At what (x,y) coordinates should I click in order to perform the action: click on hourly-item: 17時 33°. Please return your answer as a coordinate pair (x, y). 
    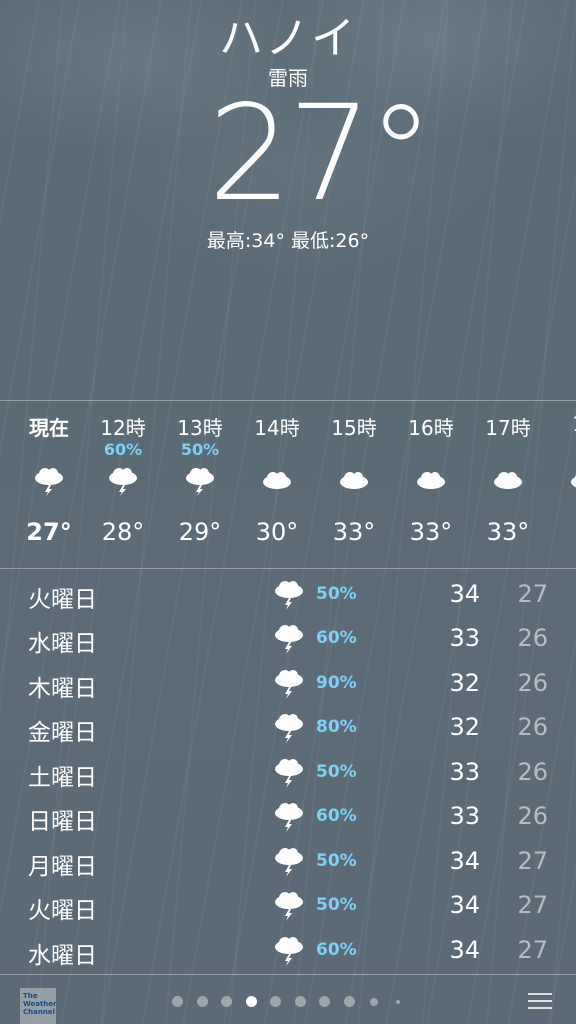
    Looking at the image, I should click on (508, 484).